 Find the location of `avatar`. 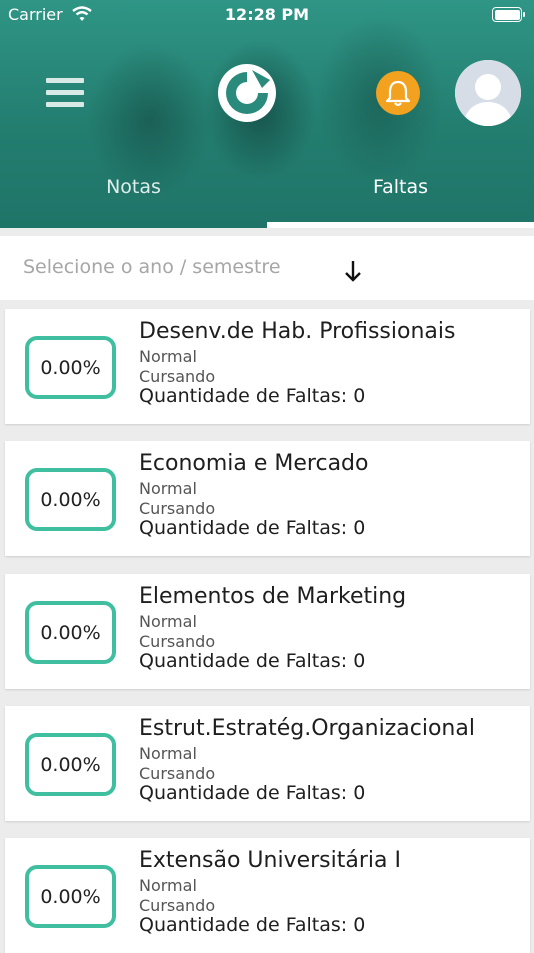

avatar is located at coordinates (488, 93).